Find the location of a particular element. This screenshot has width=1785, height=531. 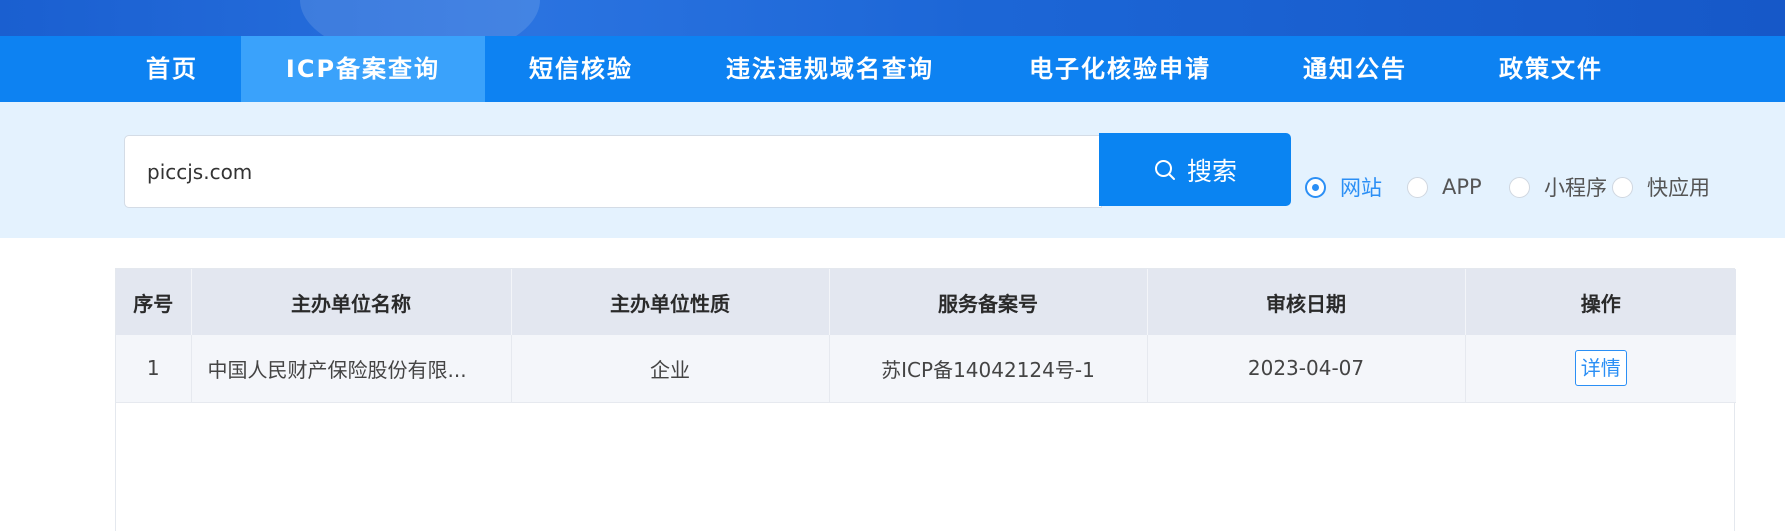

radio-mini-program: 小程序 is located at coordinates (1558, 187).